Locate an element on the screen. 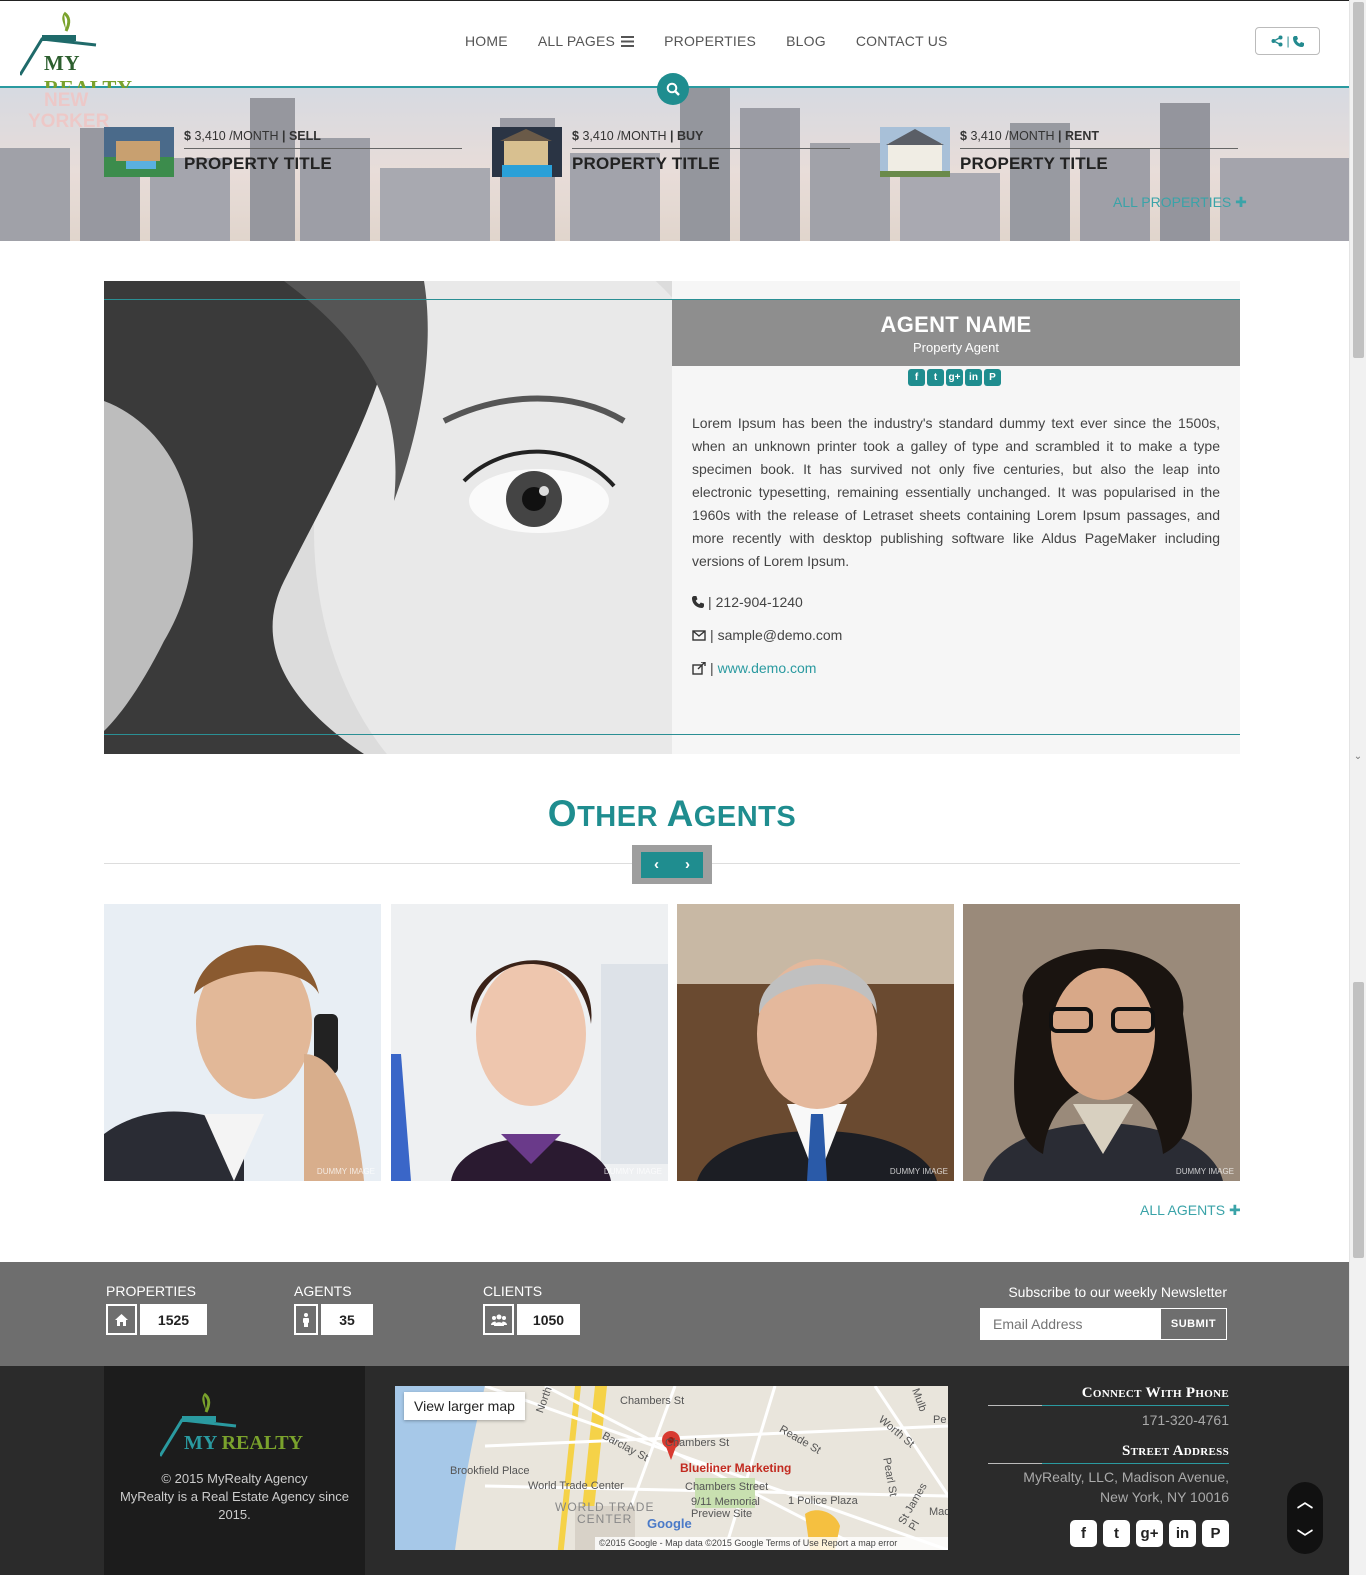  agent-website-link: www.demo.com is located at coordinates (767, 668).